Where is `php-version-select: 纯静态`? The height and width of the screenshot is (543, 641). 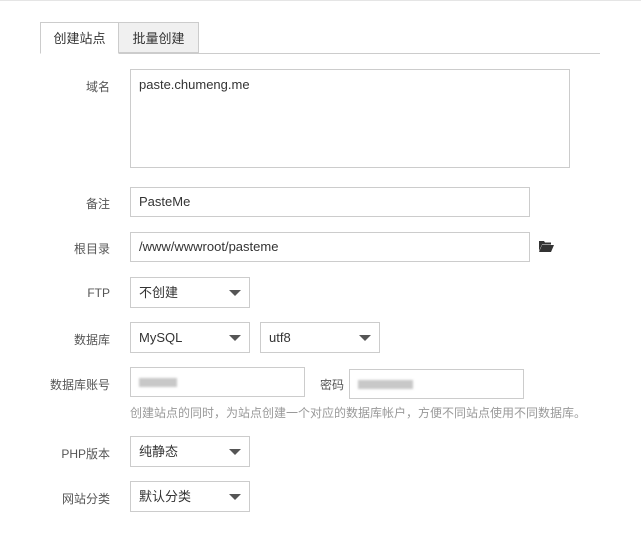
php-version-select: 纯静态 is located at coordinates (190, 451).